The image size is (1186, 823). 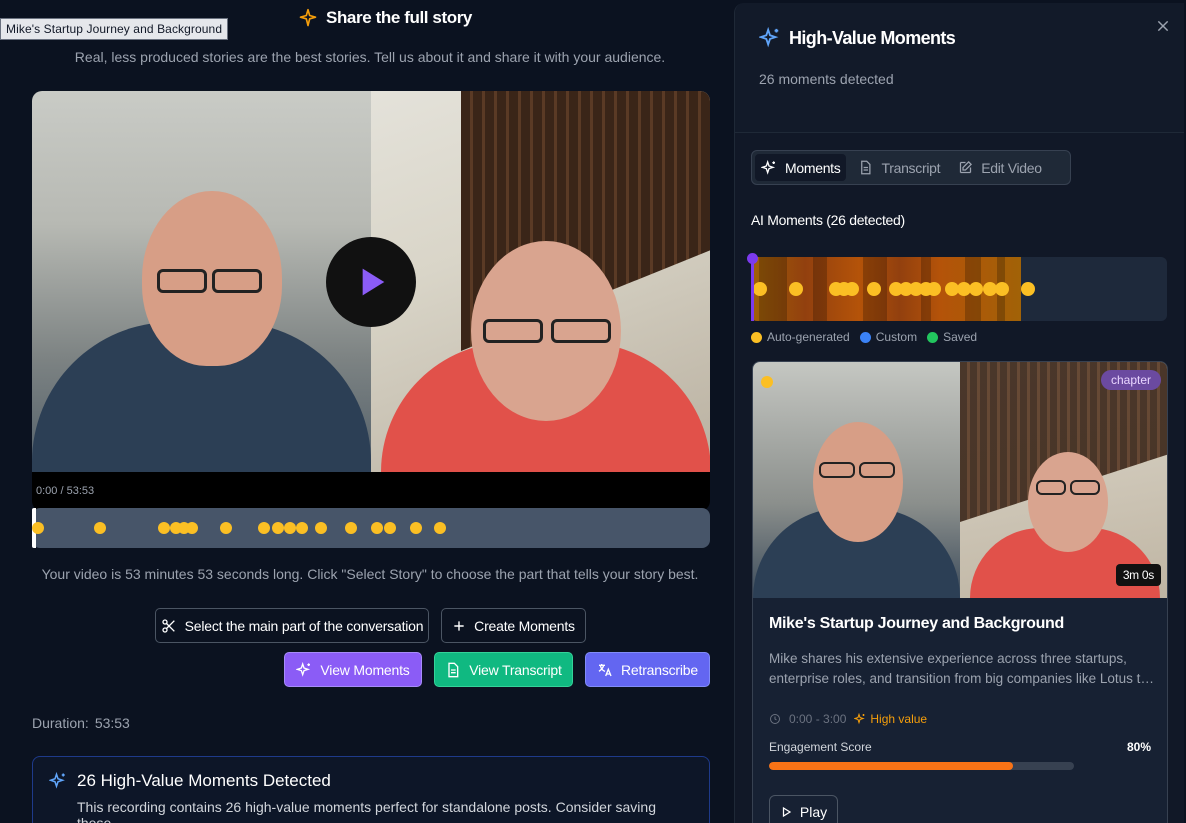 What do you see at coordinates (828, 220) in the screenshot?
I see `ai-moments-label: AI Moments (26 detected)` at bounding box center [828, 220].